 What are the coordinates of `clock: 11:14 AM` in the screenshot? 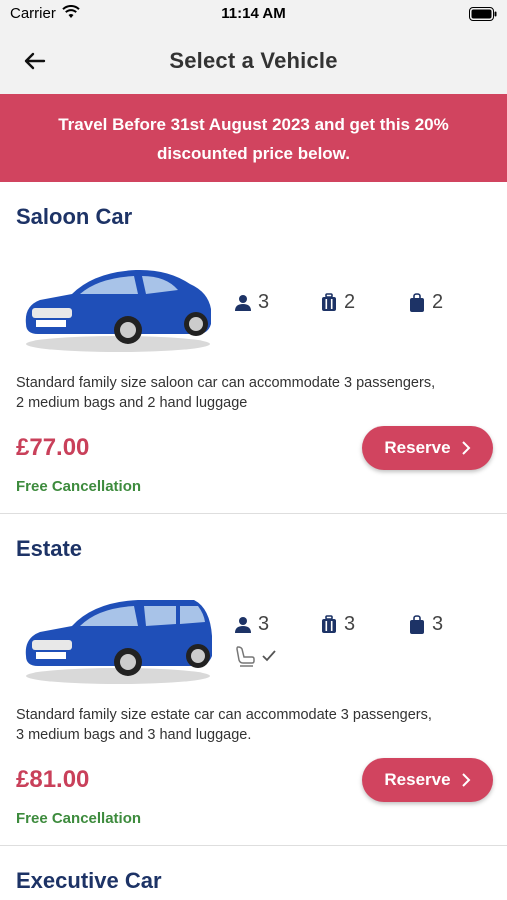 It's located at (253, 13).